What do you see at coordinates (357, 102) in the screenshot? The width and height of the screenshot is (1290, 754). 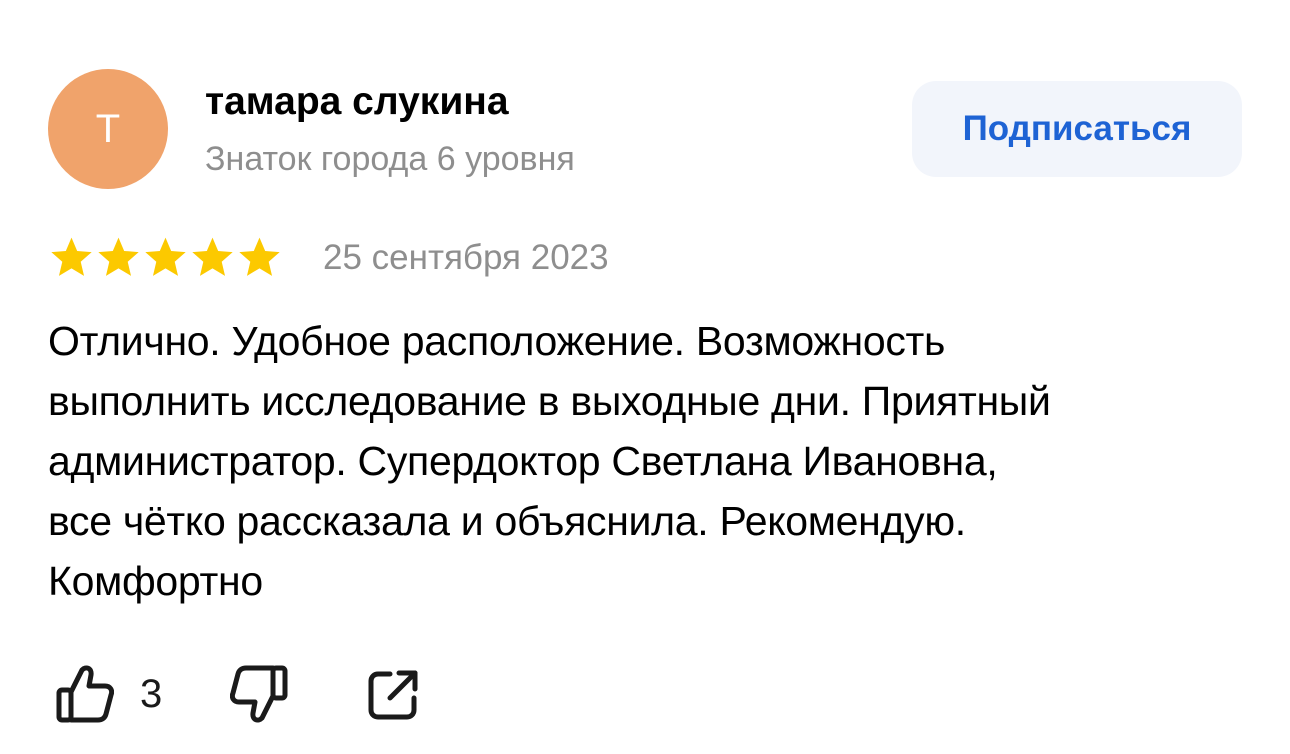 I see `author-name: тамара слукина` at bounding box center [357, 102].